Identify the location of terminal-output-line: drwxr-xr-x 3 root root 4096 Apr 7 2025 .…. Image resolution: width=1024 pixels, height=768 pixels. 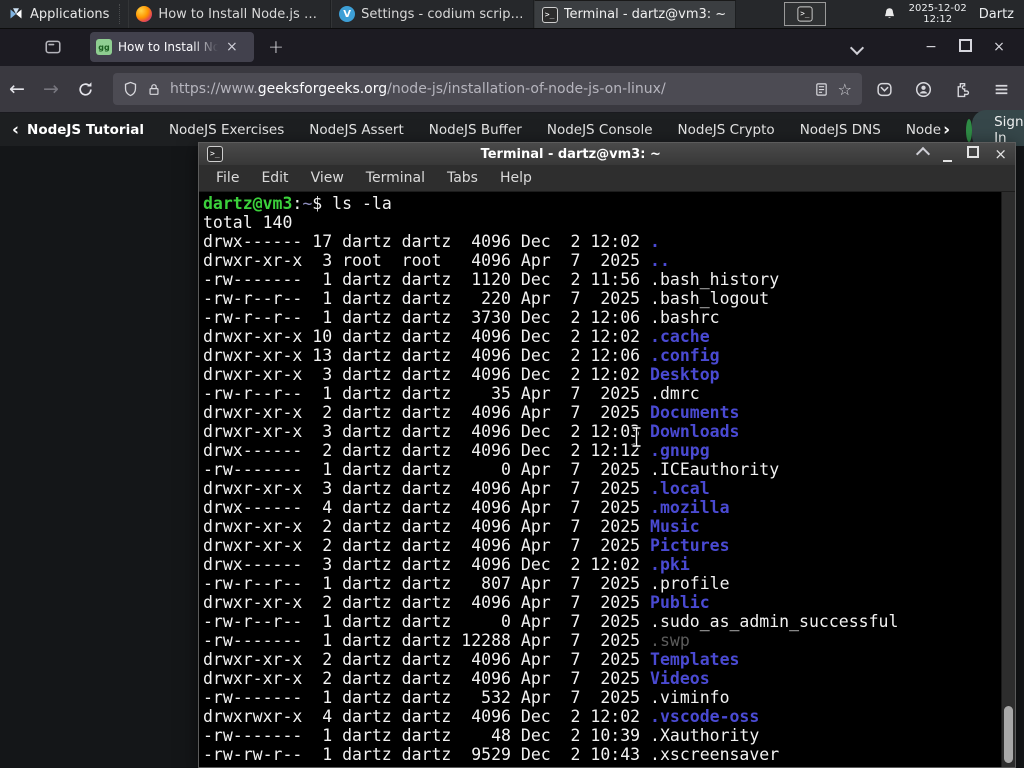
(436, 260).